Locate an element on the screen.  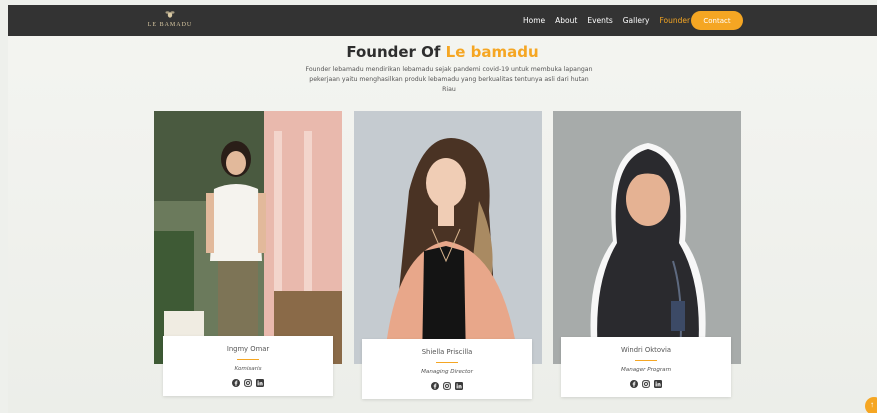
founder-card-3: Windri Oktovia Manager Program is located at coordinates (646, 367).